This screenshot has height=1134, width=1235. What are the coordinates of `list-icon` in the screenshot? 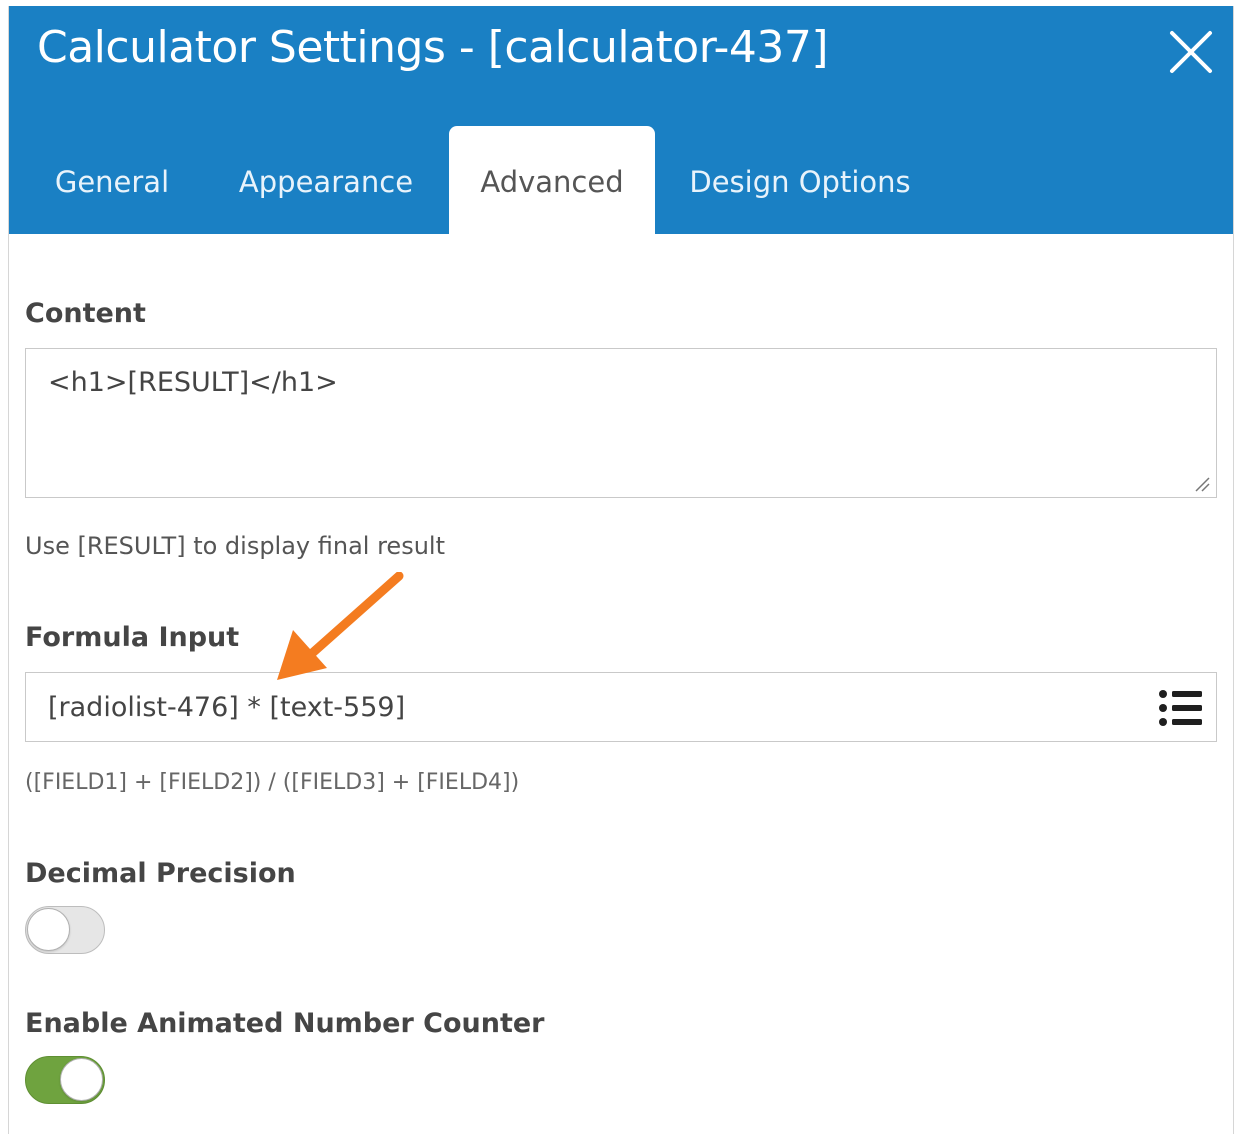 It's located at (1181, 708).